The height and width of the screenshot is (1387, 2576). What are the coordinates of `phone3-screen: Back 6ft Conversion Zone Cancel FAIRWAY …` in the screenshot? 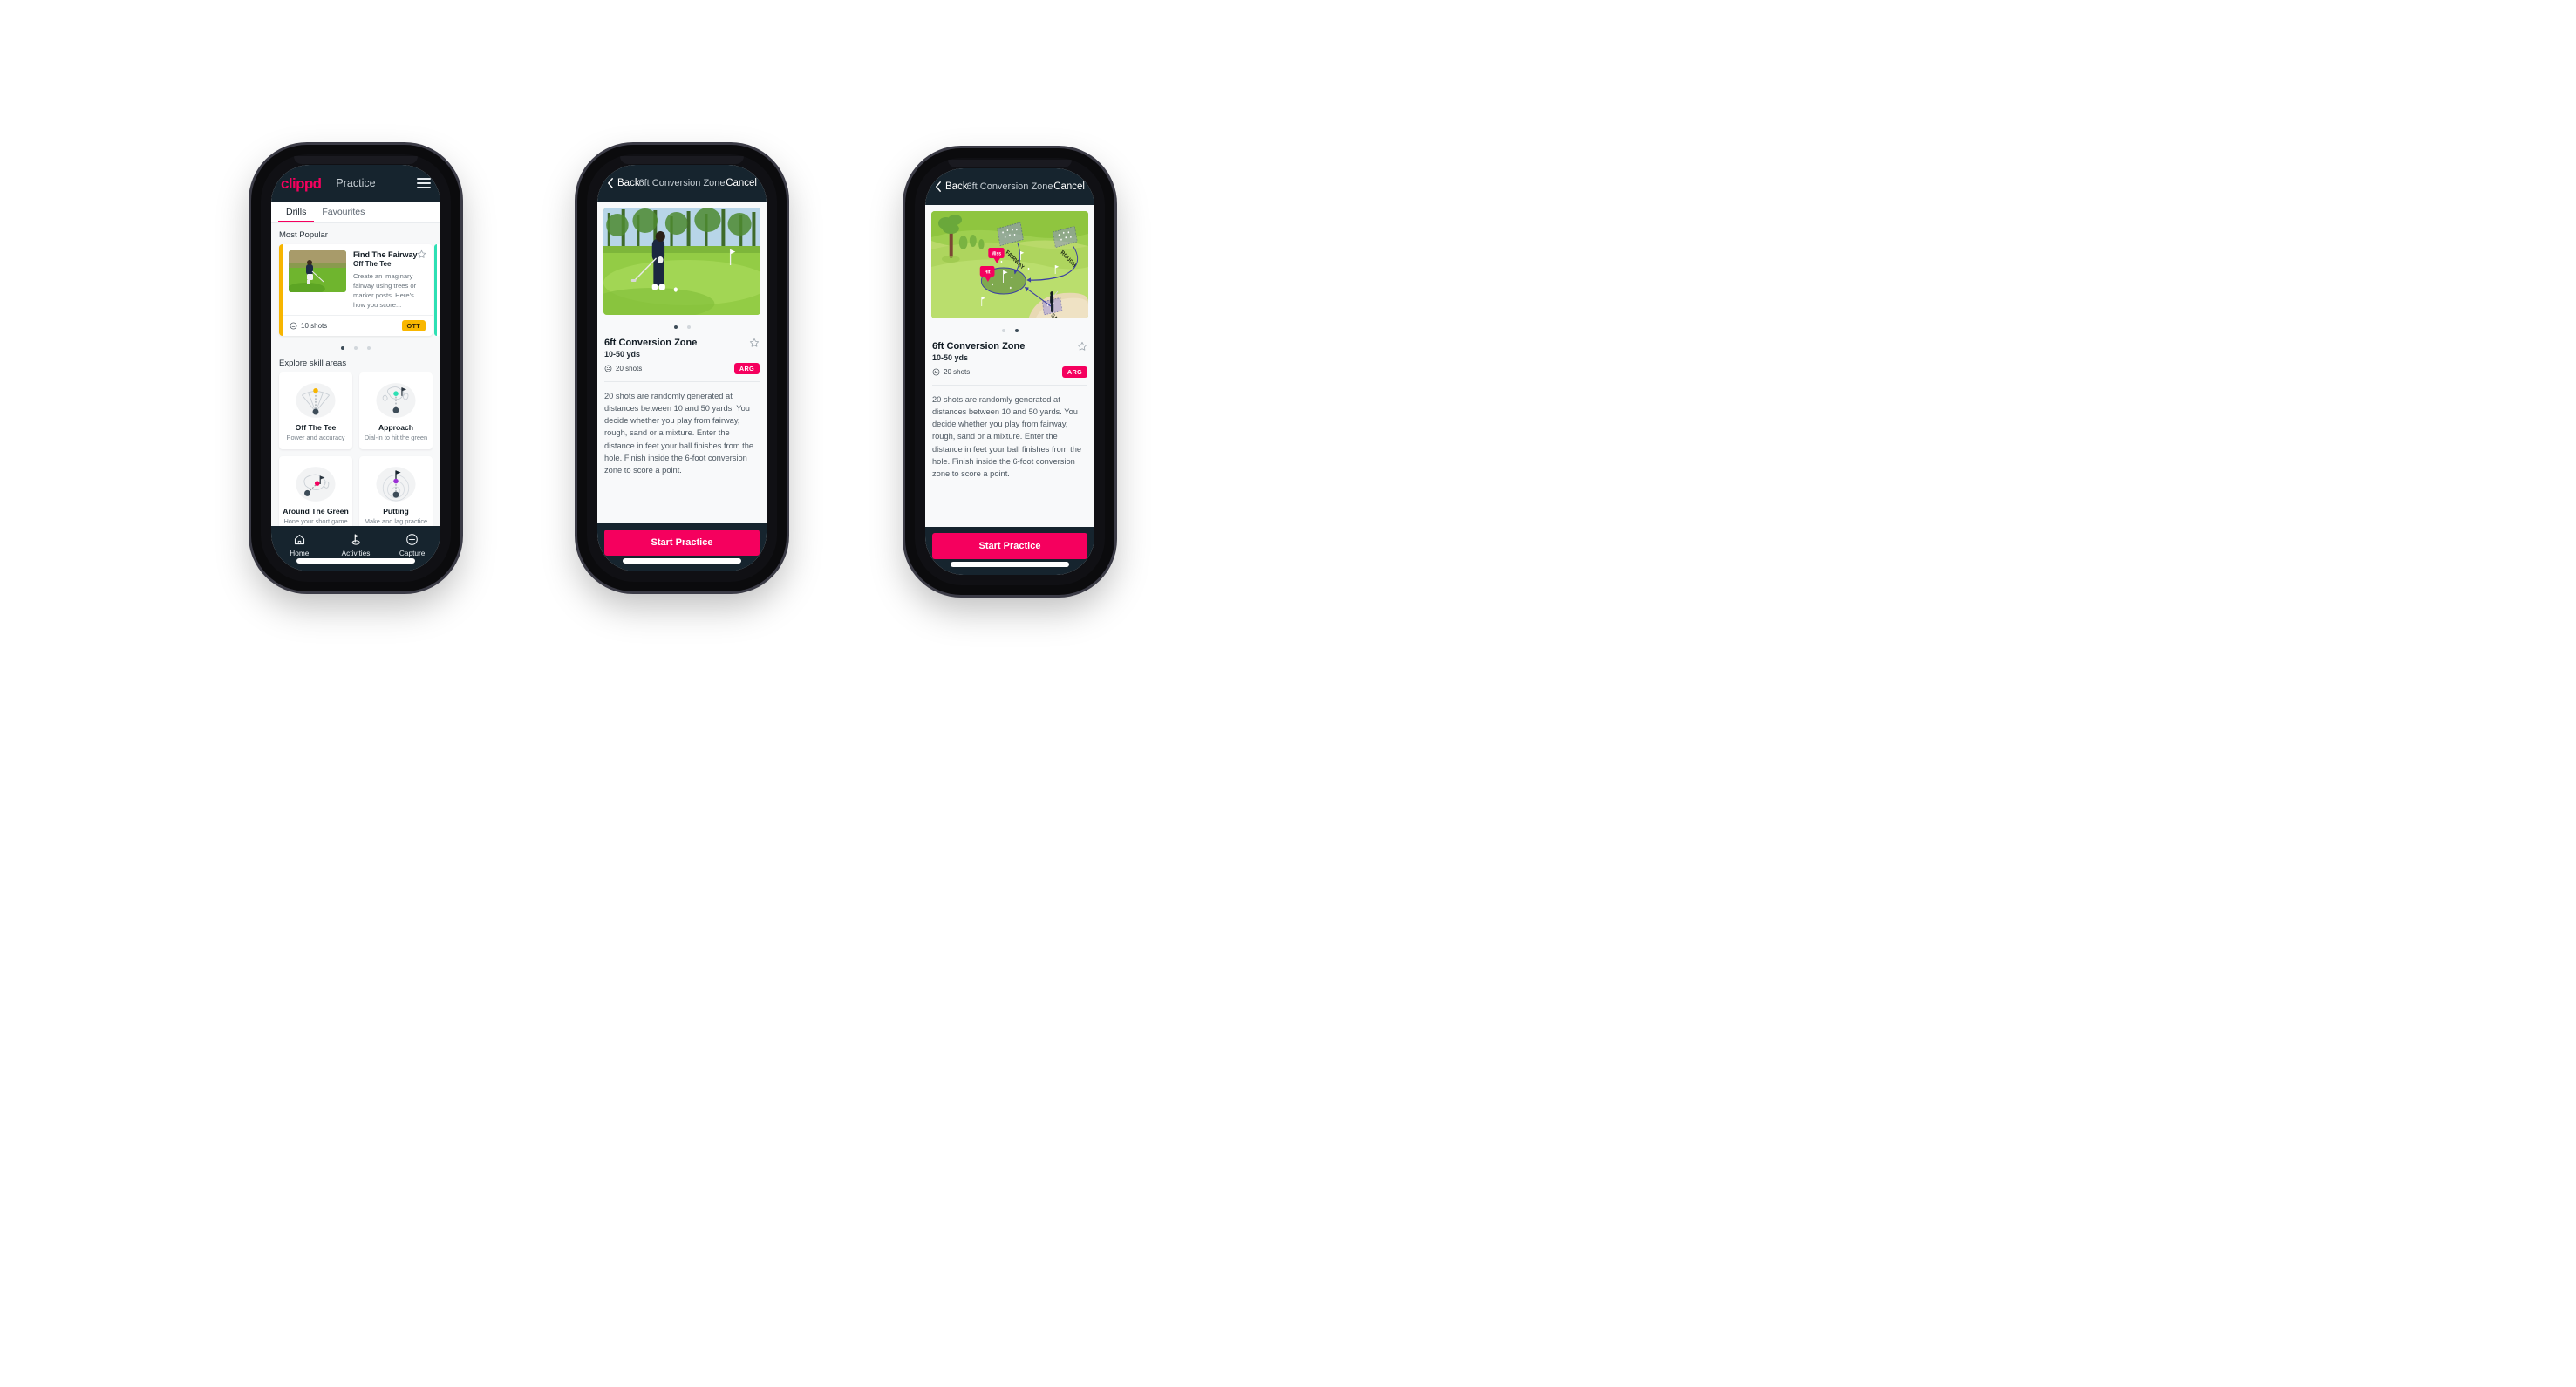 It's located at (1010, 372).